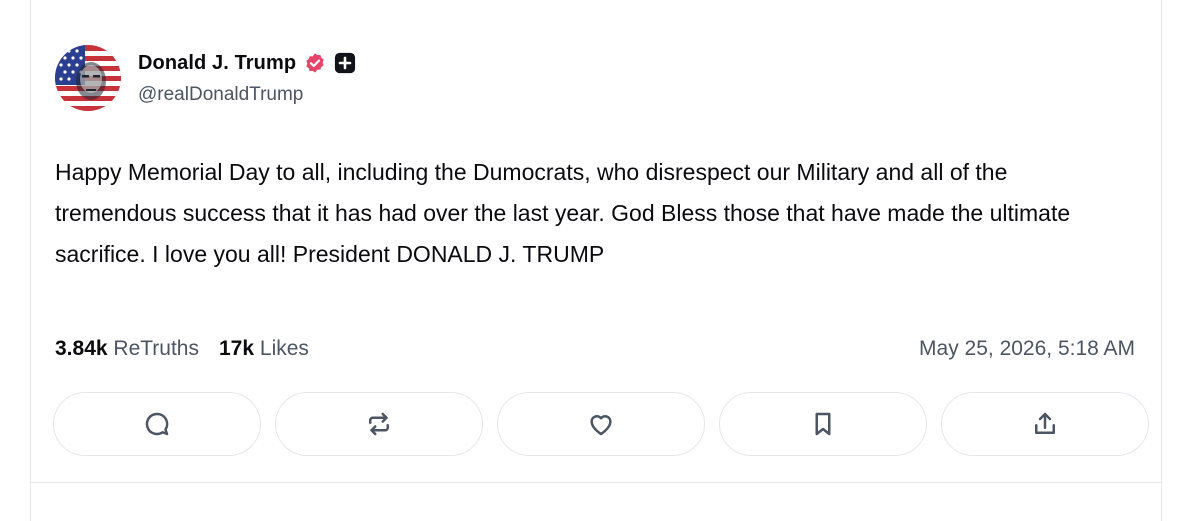 The width and height of the screenshot is (1200, 521). I want to click on avatar, so click(88, 78).